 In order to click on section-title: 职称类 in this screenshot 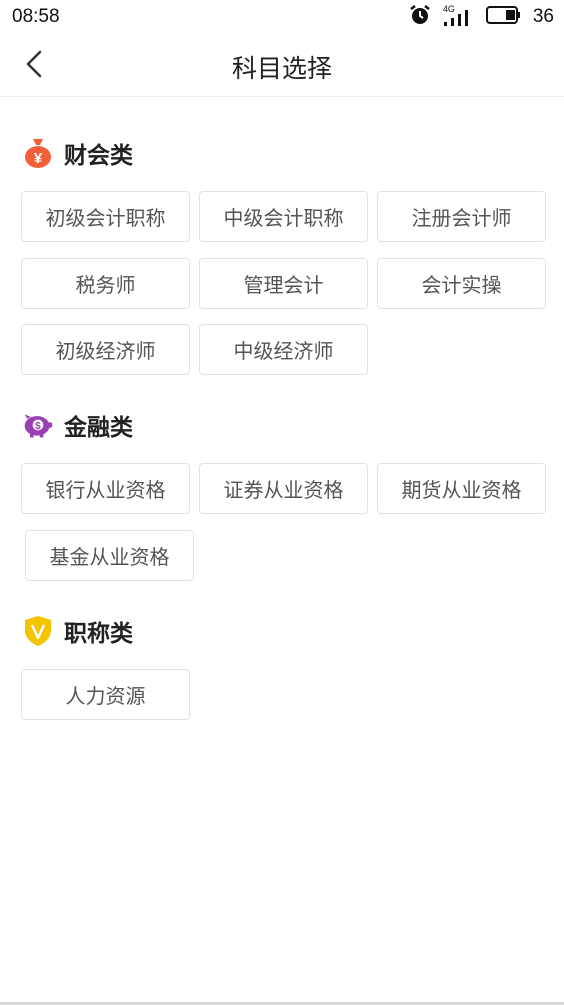, I will do `click(98, 634)`.